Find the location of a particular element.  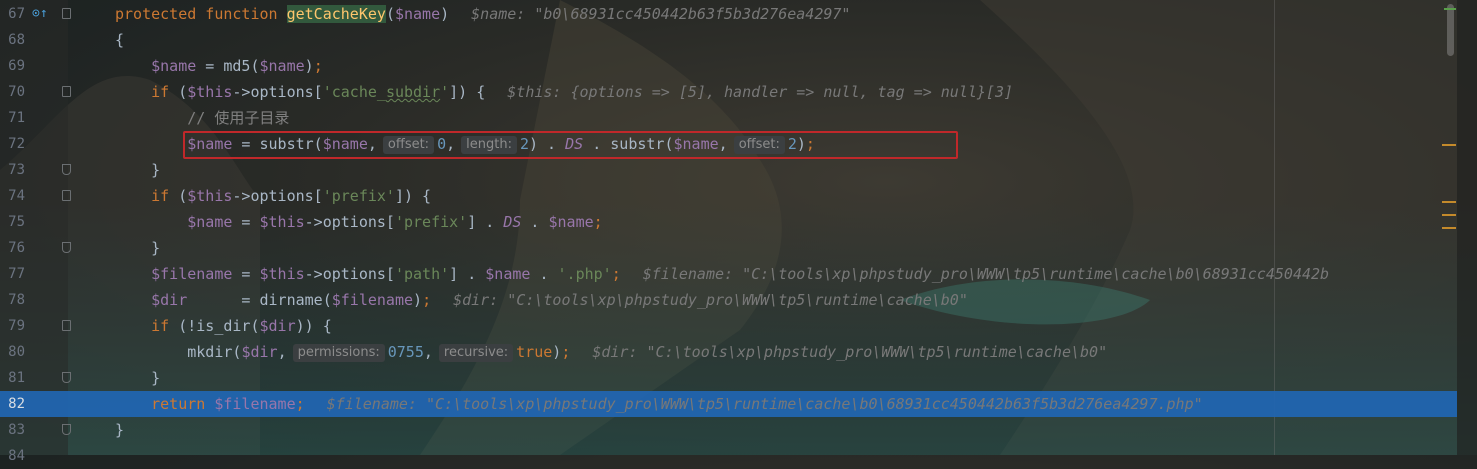

line-number: 67 is located at coordinates (12, 14).